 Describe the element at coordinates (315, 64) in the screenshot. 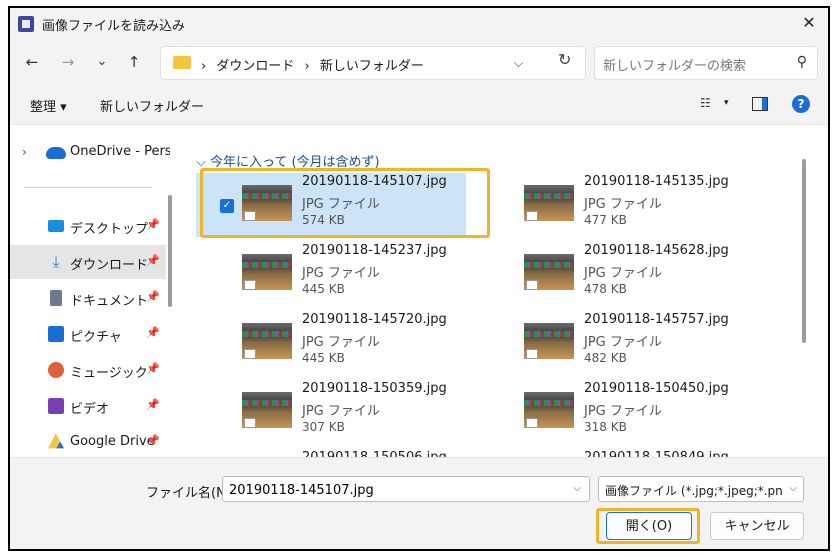

I see `breadcrumb: › ダウンロード › 新しいフォルダー` at that location.